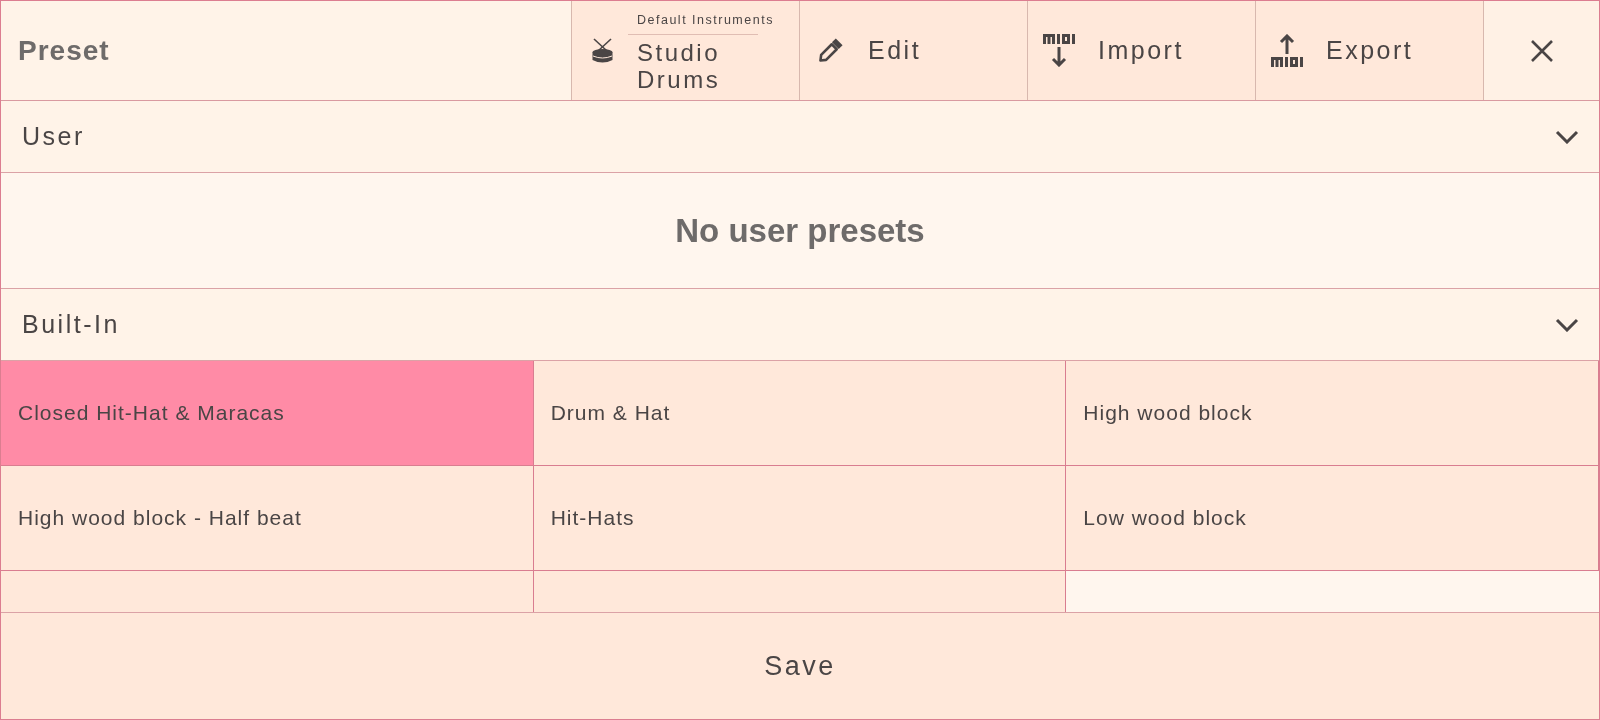 This screenshot has width=1600, height=720. I want to click on panel-title: Preset, so click(63, 50).